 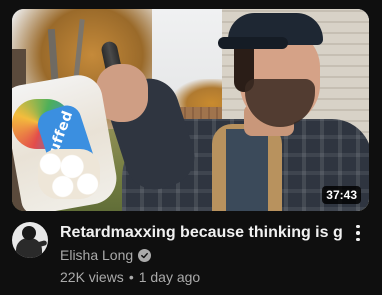 What do you see at coordinates (201, 233) in the screenshot?
I see `video-title: Retardmaxxing because thinking is gay` at bounding box center [201, 233].